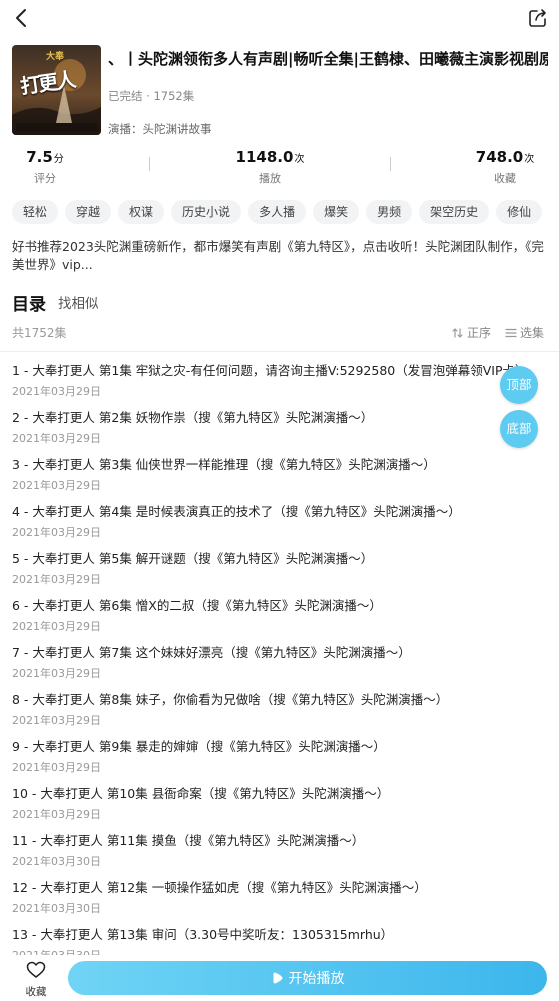 This screenshot has height=1001, width=559. Describe the element at coordinates (211, 652) in the screenshot. I see `episode-title: 7 - 大奉打更人 第7集 这个妹妹好漂亮（搜《第九特区》头陀渊演播～）` at that location.